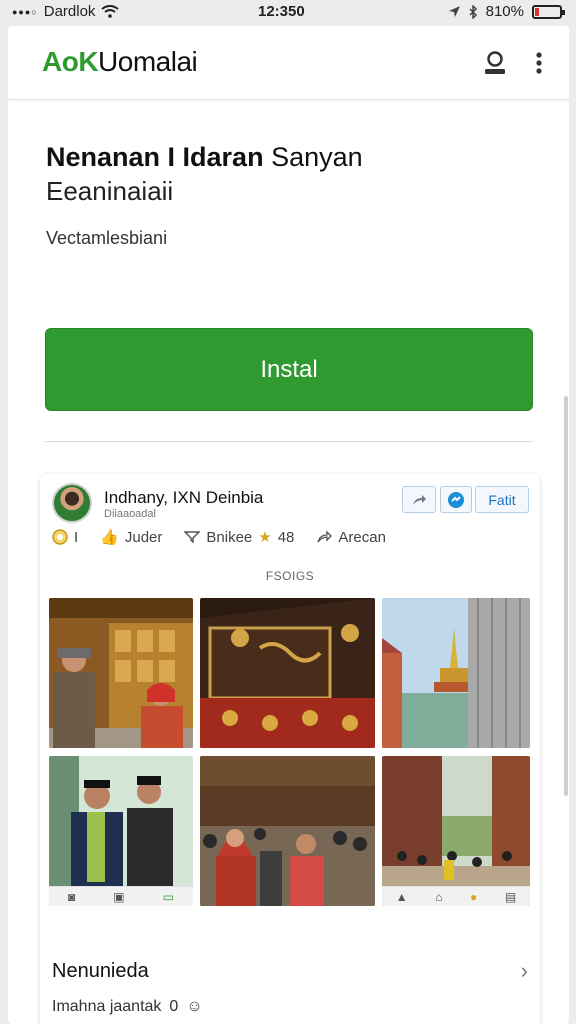 Image resolution: width=576 pixels, height=1024 pixels. Describe the element at coordinates (289, 441) in the screenshot. I see `divider` at that location.